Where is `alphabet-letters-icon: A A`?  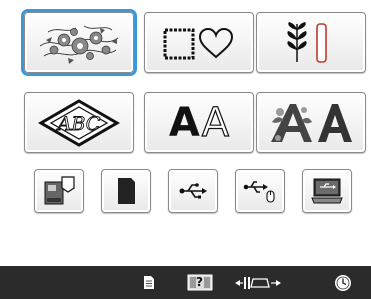
alphabet-letters-icon: A A is located at coordinates (199, 122).